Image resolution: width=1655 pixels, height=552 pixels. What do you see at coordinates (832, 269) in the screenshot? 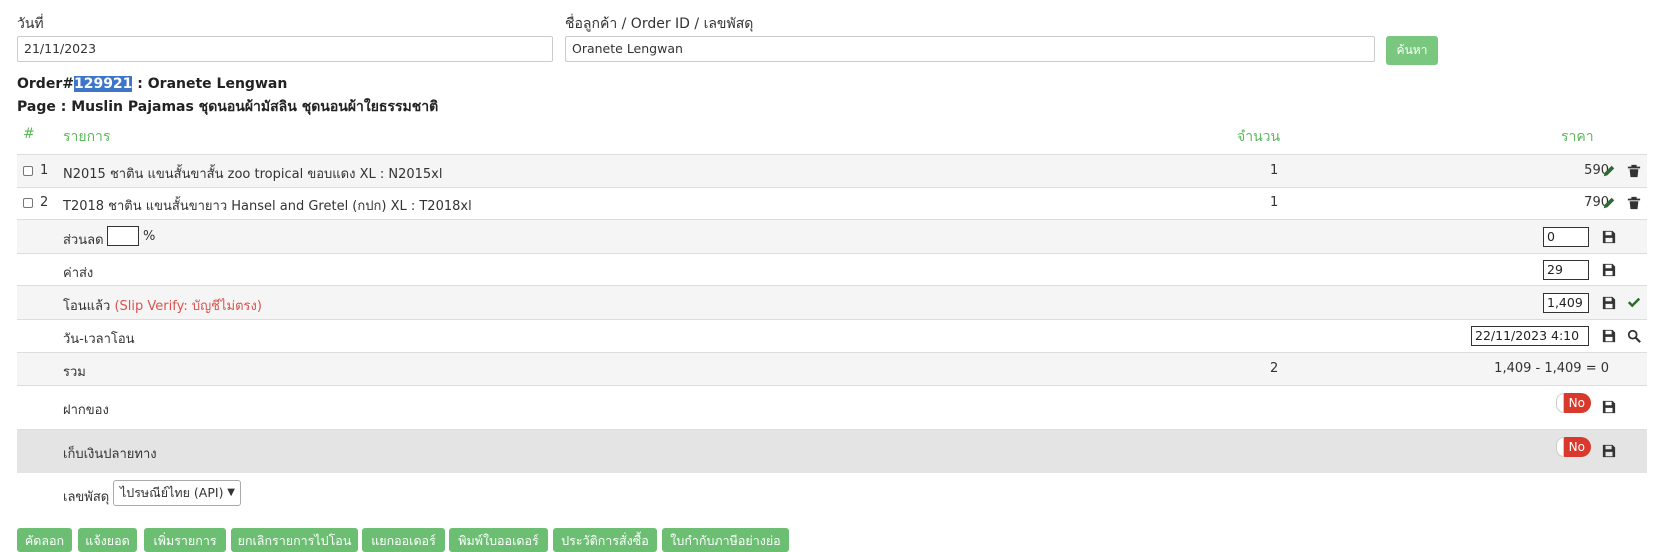
I see `shipping-row: ค่าส่ง 29` at bounding box center [832, 269].